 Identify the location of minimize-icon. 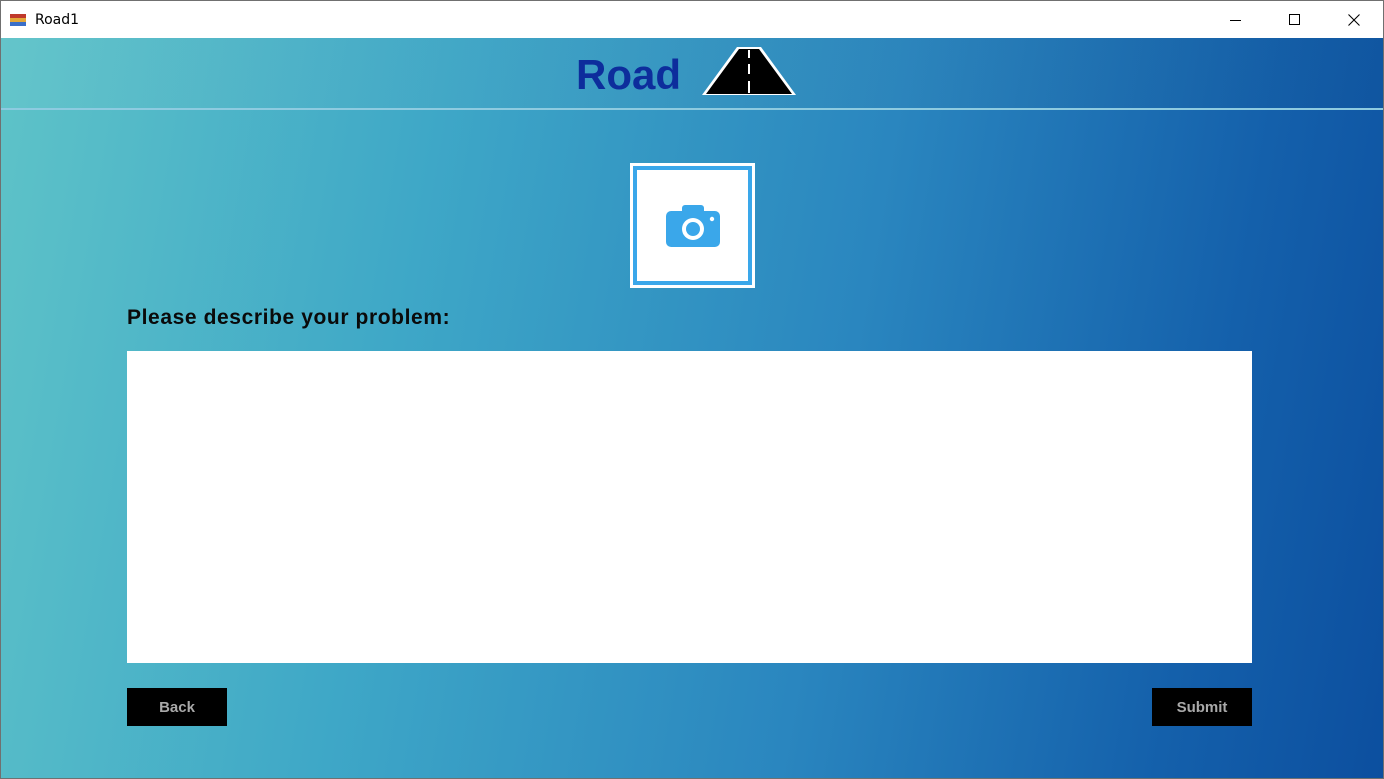
(1235, 20).